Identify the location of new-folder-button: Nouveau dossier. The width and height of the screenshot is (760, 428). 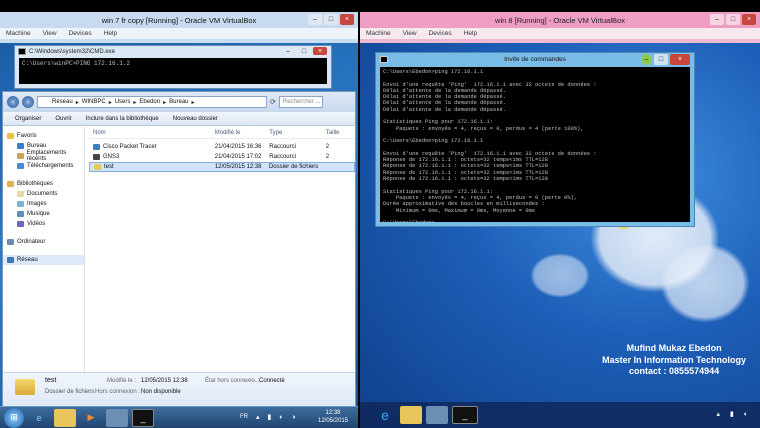
(195, 119).